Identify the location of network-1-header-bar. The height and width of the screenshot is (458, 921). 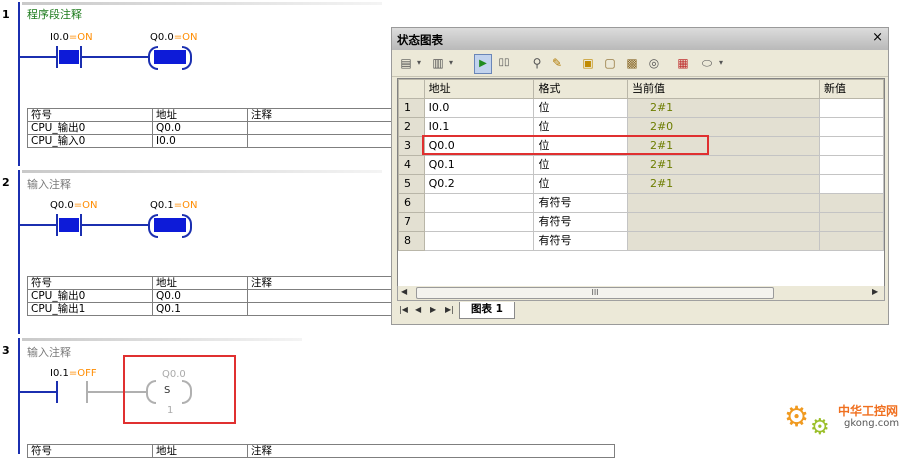
(202, 3).